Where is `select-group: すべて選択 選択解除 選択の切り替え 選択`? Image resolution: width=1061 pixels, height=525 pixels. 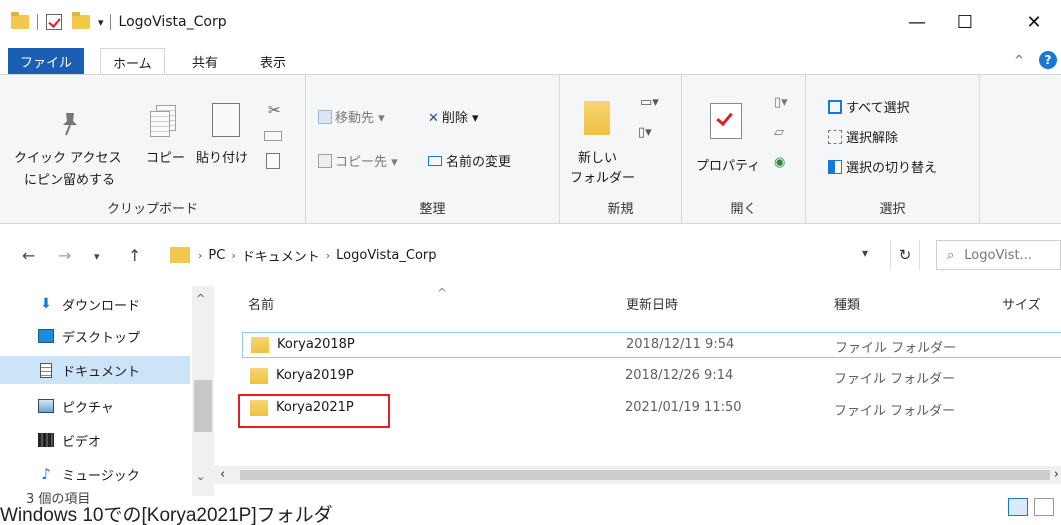
select-group: すべて選択 選択解除 選択の切り替え 選択 is located at coordinates (893, 149).